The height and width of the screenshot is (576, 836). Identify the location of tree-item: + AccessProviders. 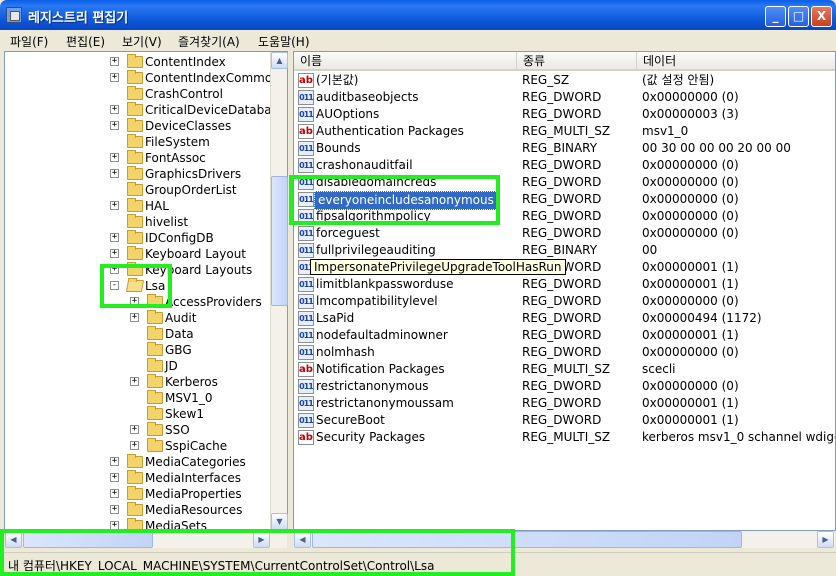
(137, 302).